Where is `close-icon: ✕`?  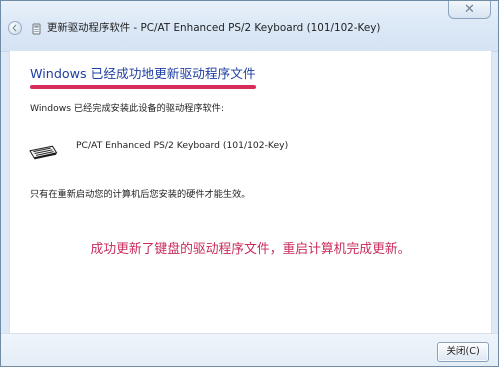 close-icon: ✕ is located at coordinates (469, 9).